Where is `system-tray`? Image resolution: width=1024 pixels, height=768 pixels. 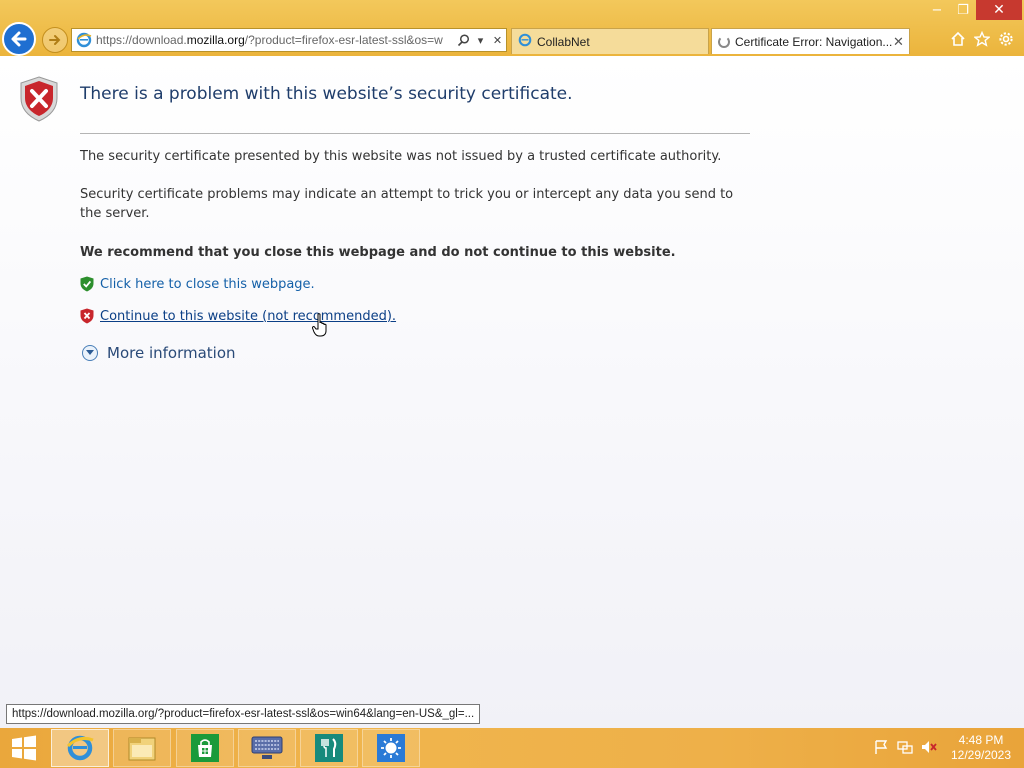
system-tray is located at coordinates (905, 747).